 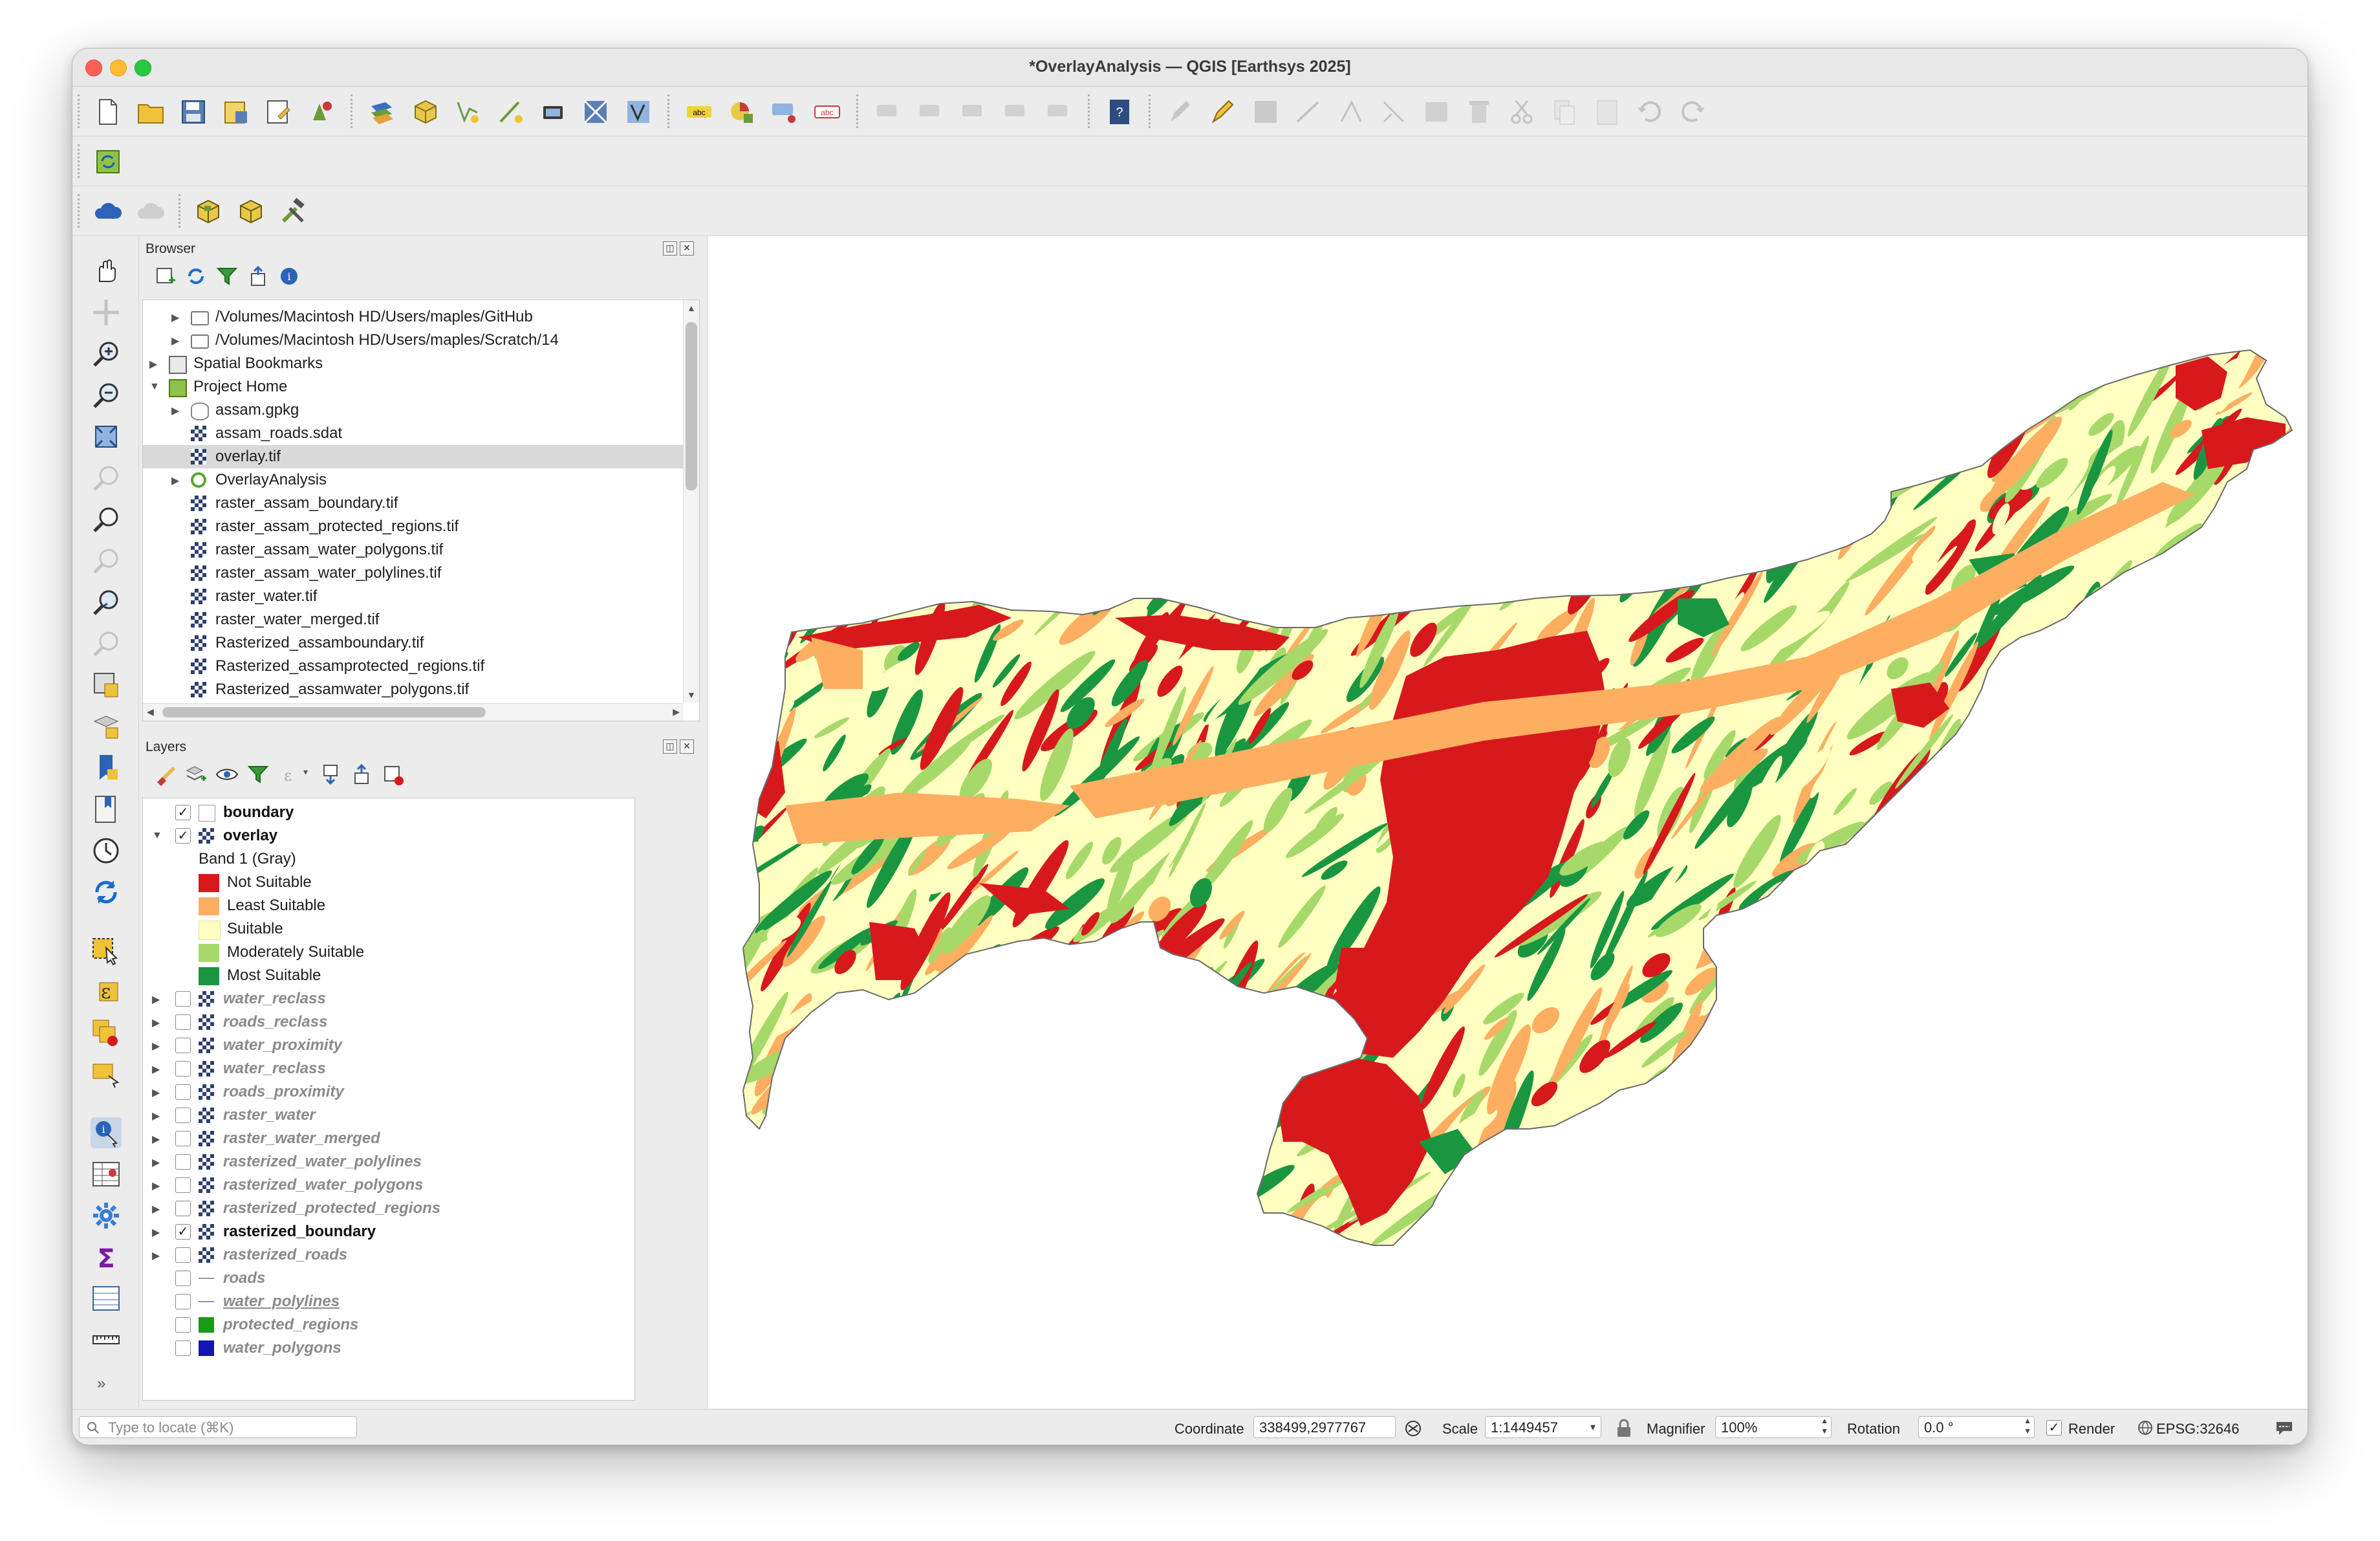 What do you see at coordinates (691, 501) in the screenshot?
I see `browser-vertical-scrollbar: ▲ ▼` at bounding box center [691, 501].